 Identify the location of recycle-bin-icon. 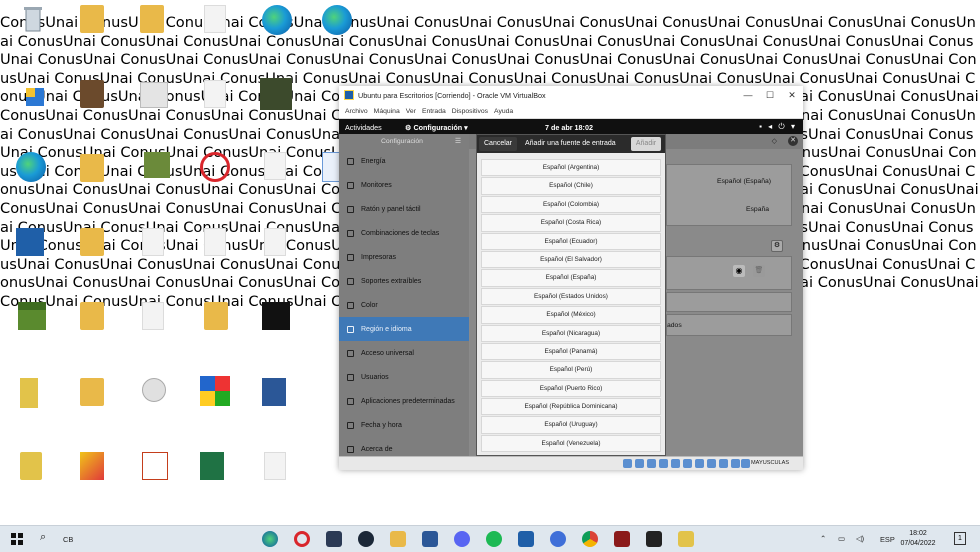
(33, 20).